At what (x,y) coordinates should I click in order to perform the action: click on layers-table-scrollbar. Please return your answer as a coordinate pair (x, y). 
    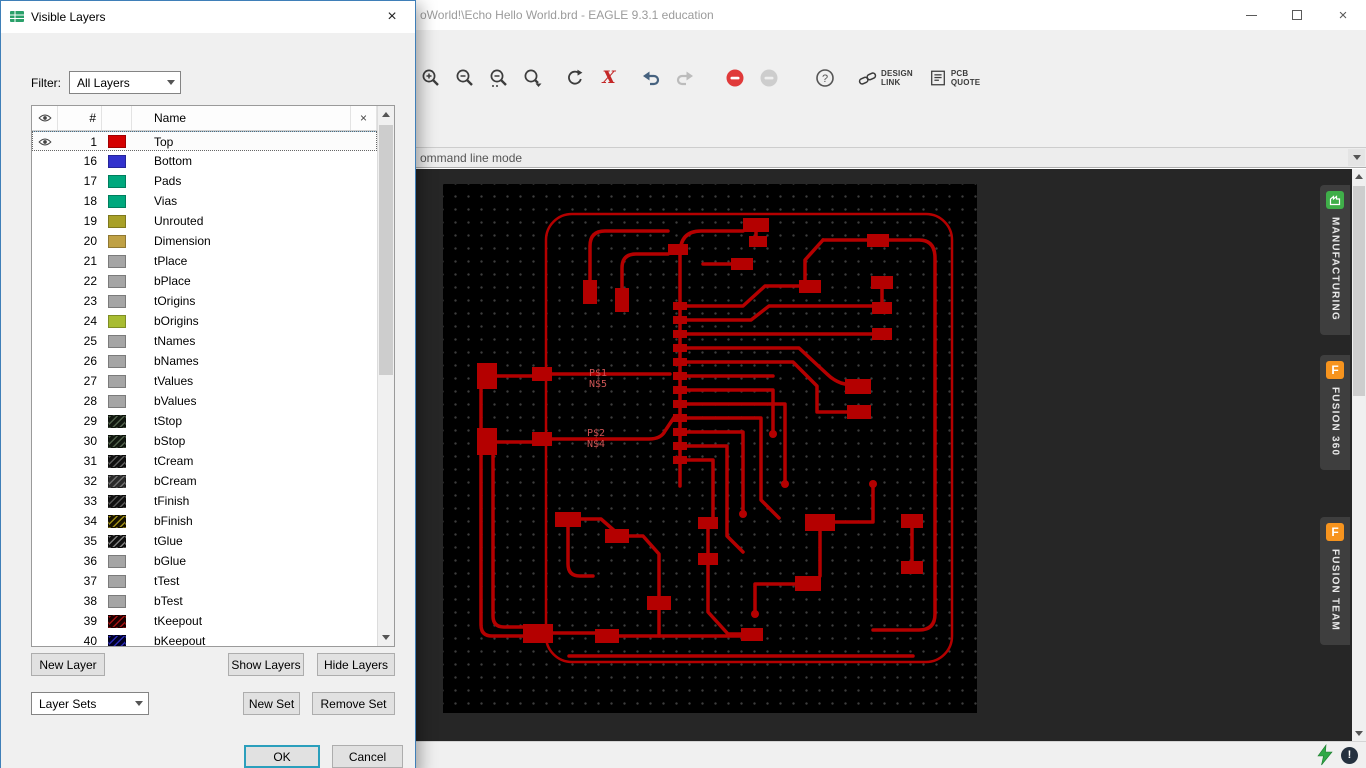
    Looking at the image, I should click on (385, 376).